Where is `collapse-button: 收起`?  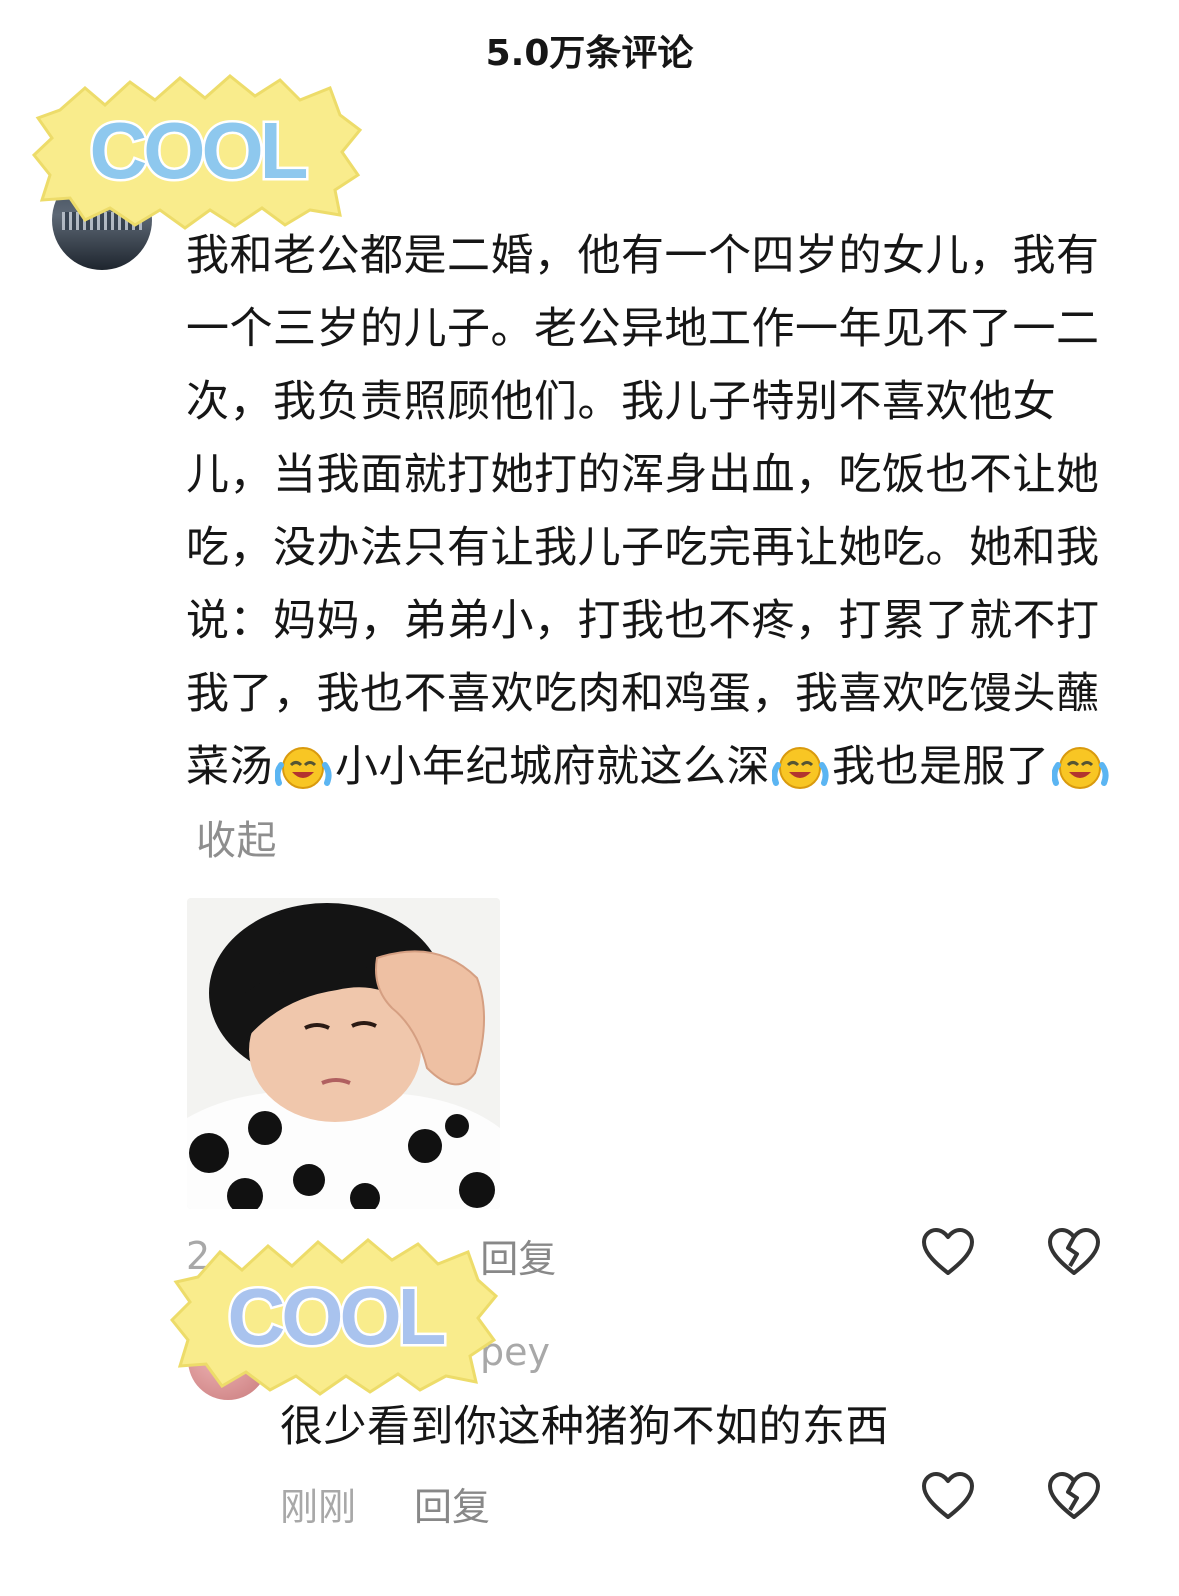 collapse-button: 收起 is located at coordinates (236, 841).